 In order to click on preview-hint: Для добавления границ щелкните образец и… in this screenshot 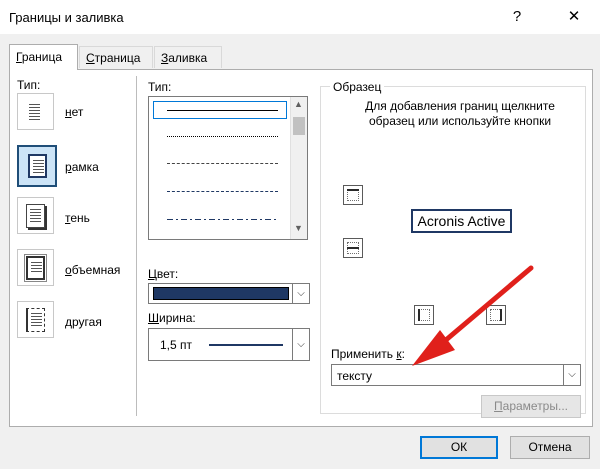, I will do `click(460, 113)`.